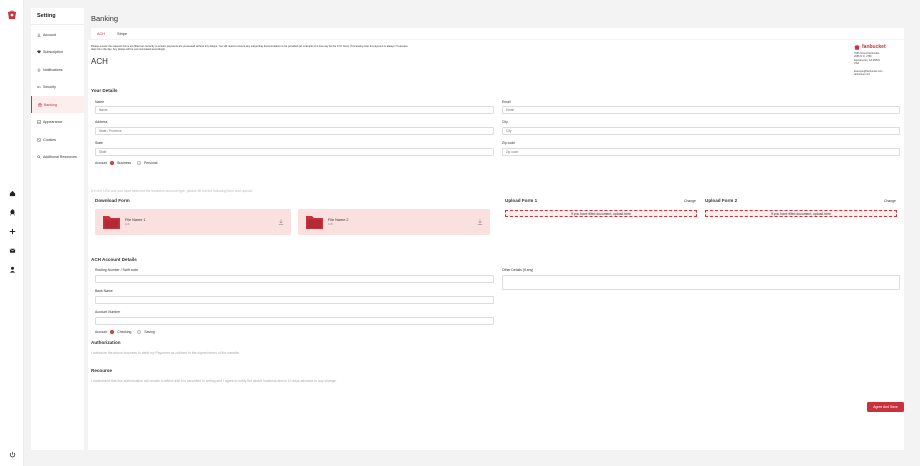 This screenshot has width=920, height=466. What do you see at coordinates (39, 157) in the screenshot?
I see `search-icon` at bounding box center [39, 157].